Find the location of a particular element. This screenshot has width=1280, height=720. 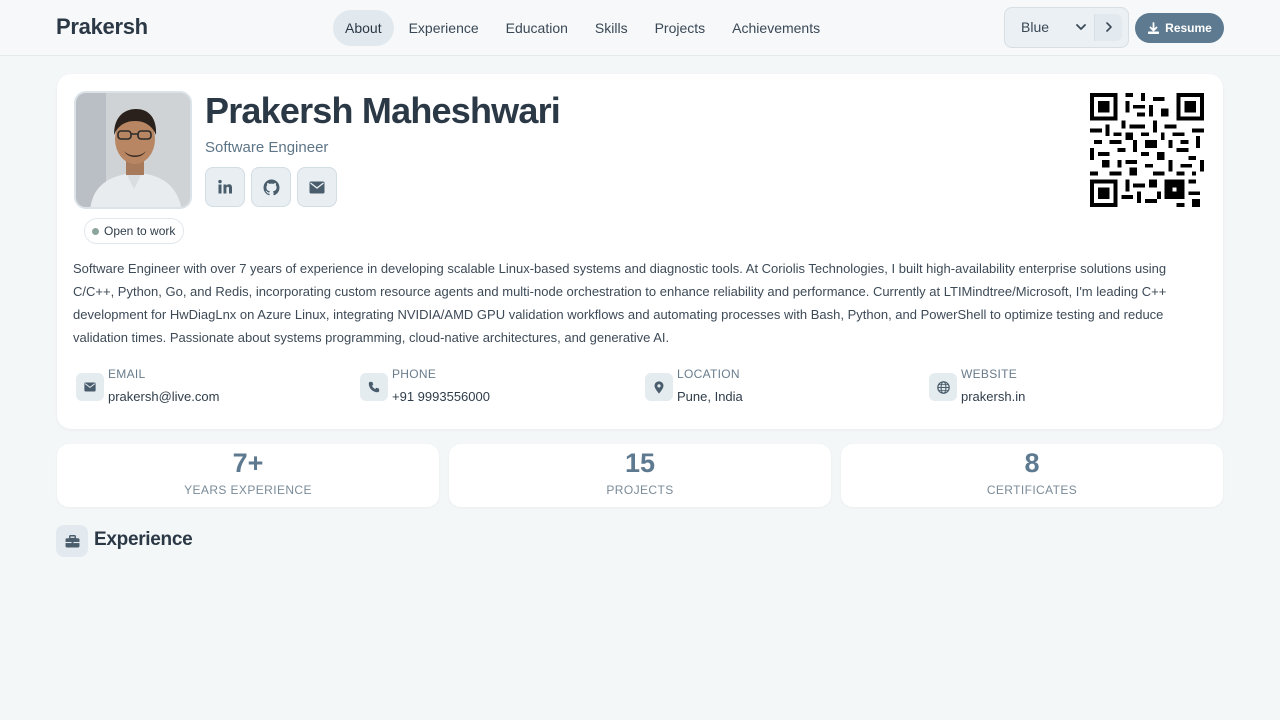

theme-select: Blue is located at coordinates (1049, 27).